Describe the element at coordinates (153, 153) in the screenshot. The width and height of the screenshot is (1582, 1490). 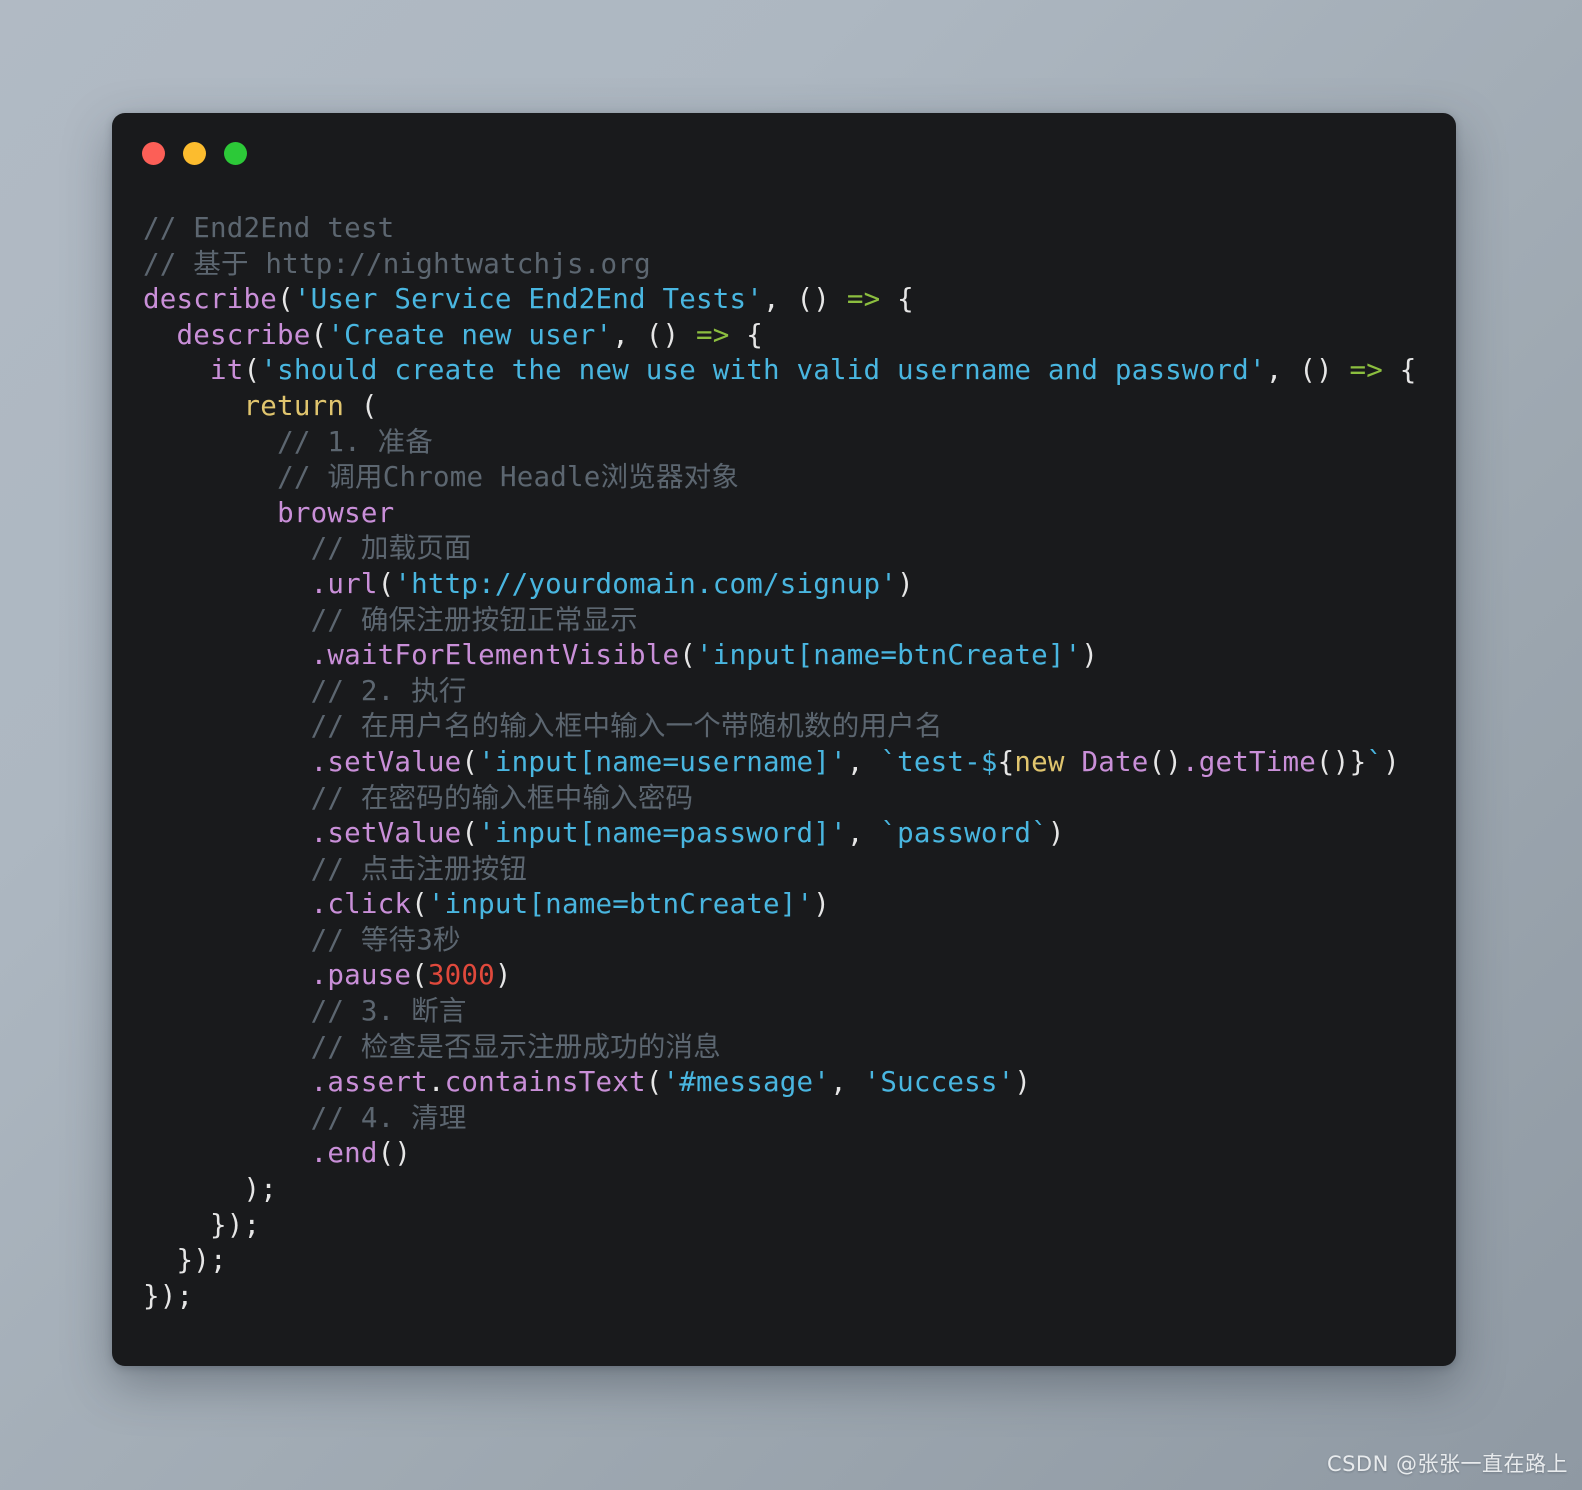
I see `close-button` at that location.